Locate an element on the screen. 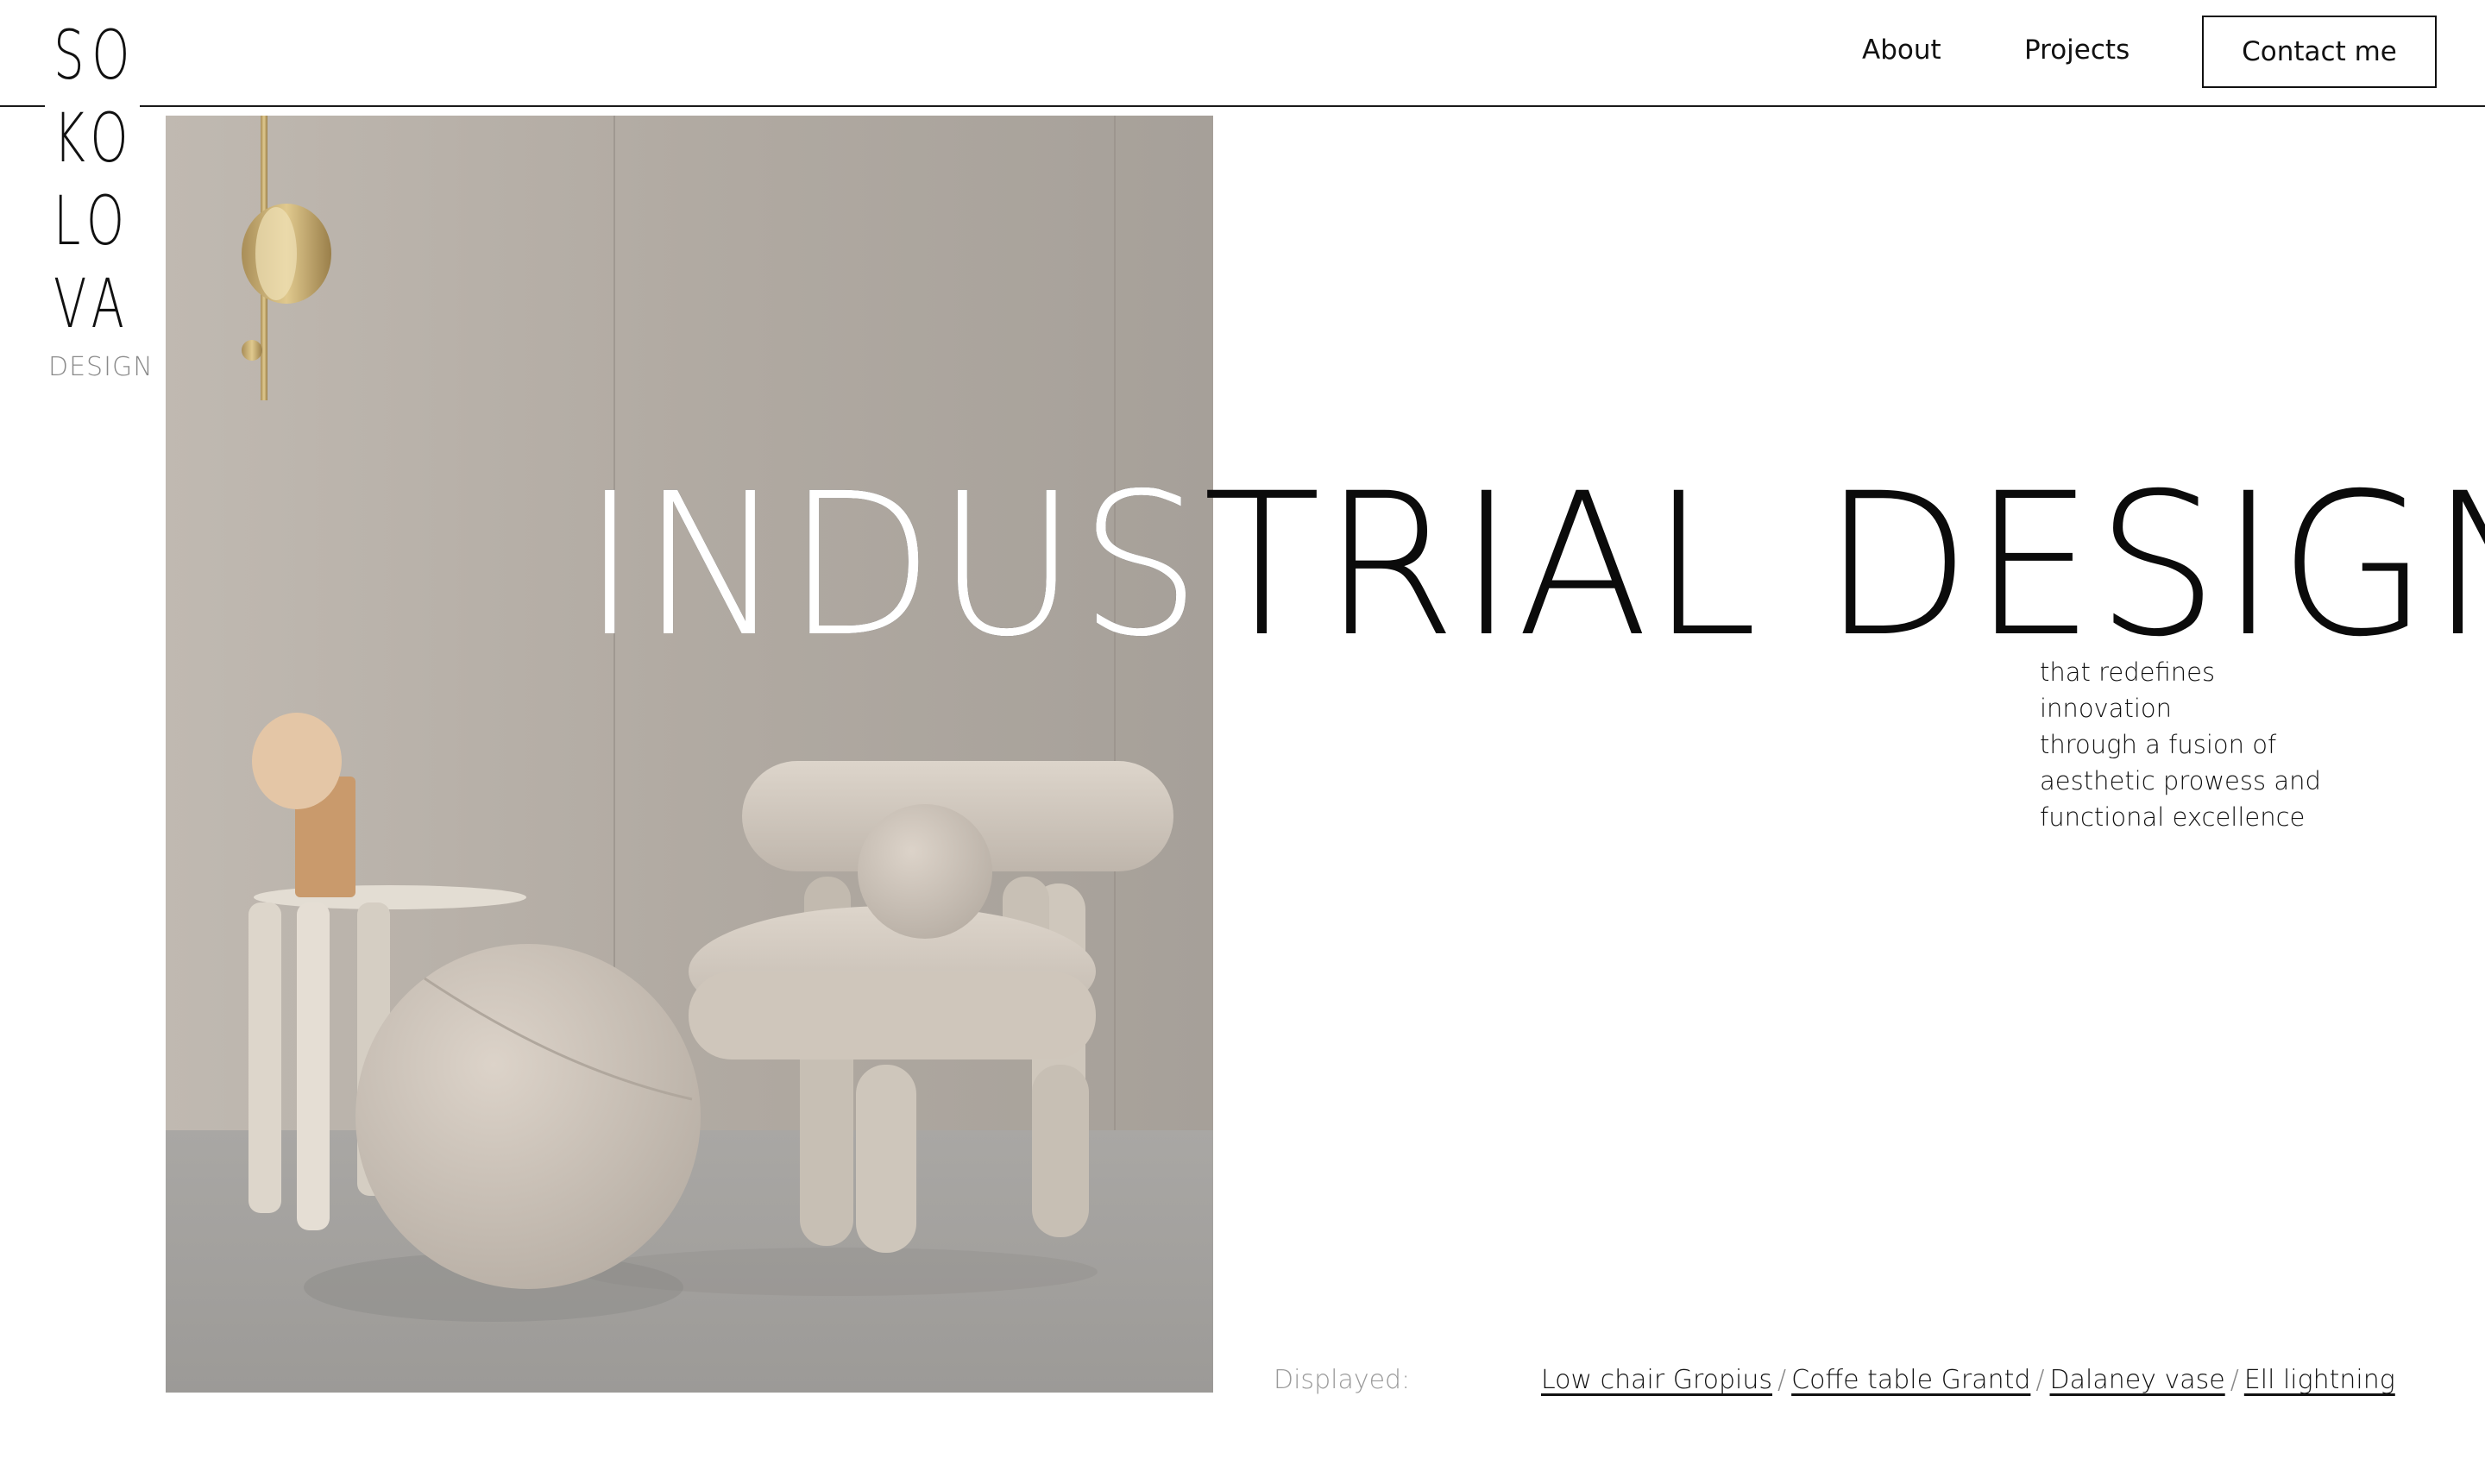  nav-about-link: About is located at coordinates (1901, 50).